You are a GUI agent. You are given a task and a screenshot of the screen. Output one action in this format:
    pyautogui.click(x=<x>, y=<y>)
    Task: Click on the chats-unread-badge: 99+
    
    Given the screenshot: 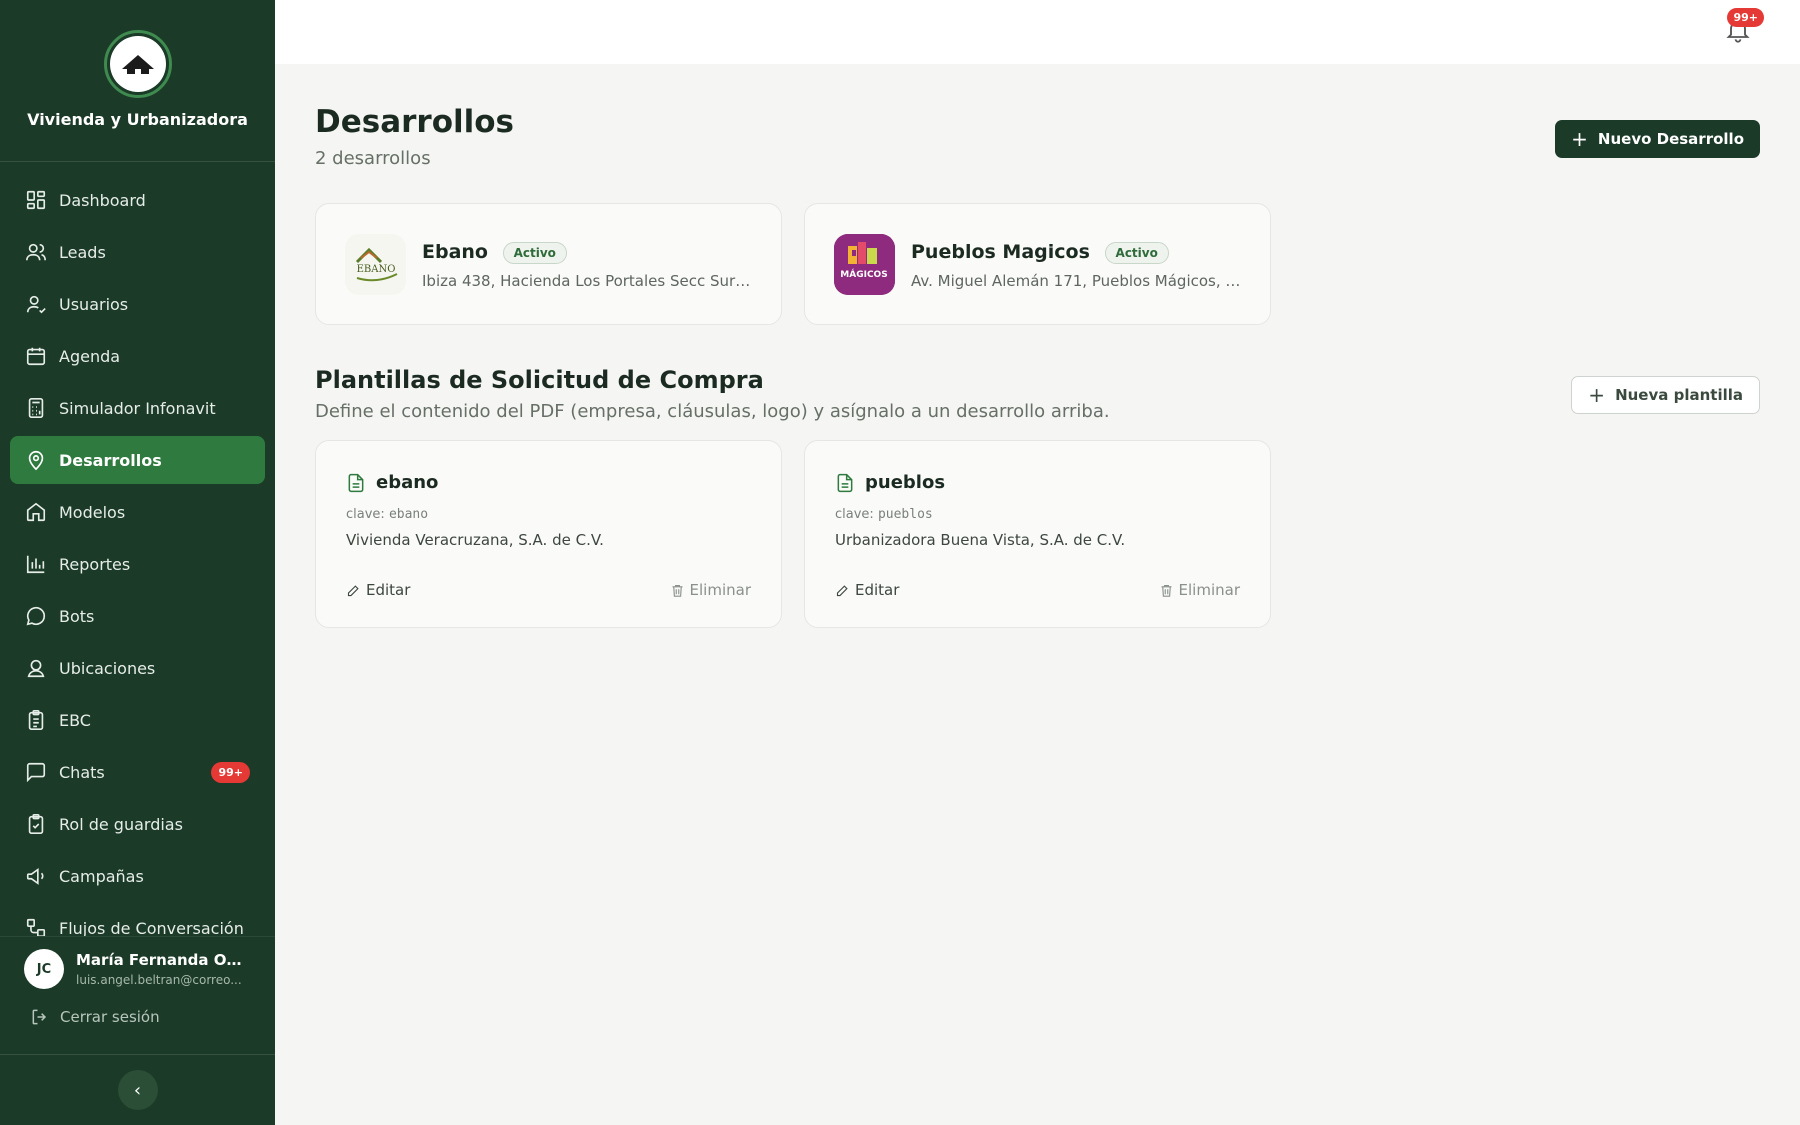 What is the action you would take?
    pyautogui.click(x=230, y=772)
    